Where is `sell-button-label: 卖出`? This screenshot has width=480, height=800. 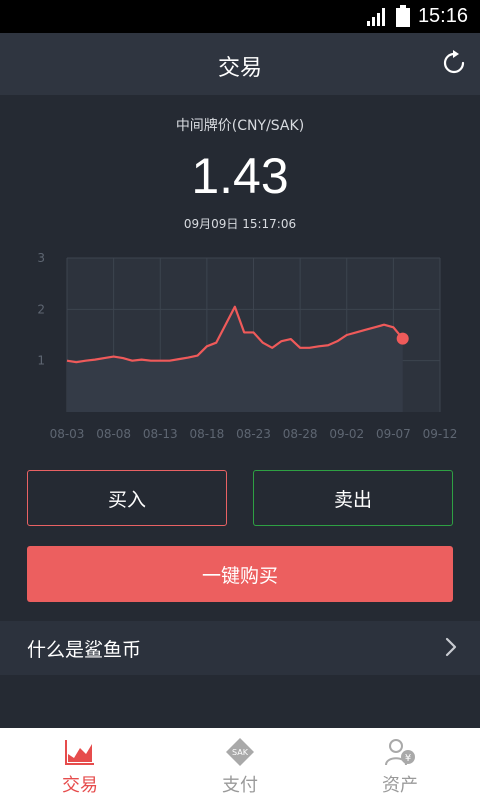 sell-button-label: 卖出 is located at coordinates (352, 499).